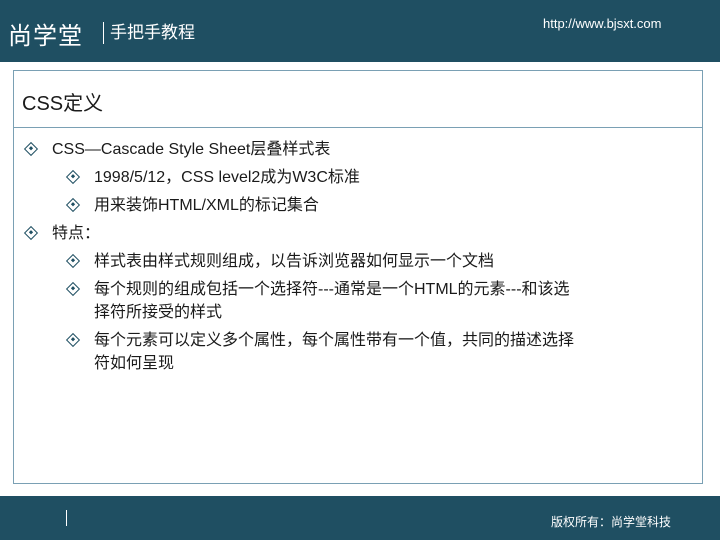 The width and height of the screenshot is (720, 540). Describe the element at coordinates (191, 149) in the screenshot. I see `bullet-text: CSS—Cascade Style Sheet层叠样式表` at that location.